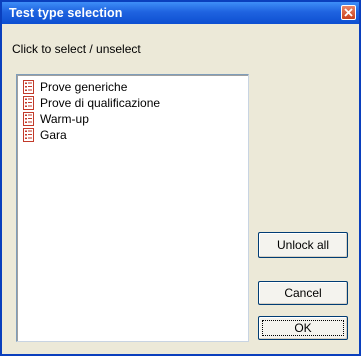 This screenshot has width=361, height=356. Describe the element at coordinates (180, 13) in the screenshot. I see `title-bar: Test type selection` at that location.